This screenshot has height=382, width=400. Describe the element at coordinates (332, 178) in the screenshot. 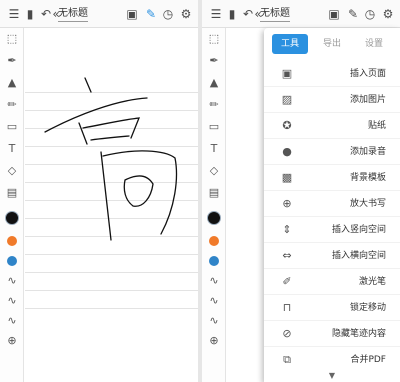

I see `menu-item-background-template: ▩ 背景模板` at that location.